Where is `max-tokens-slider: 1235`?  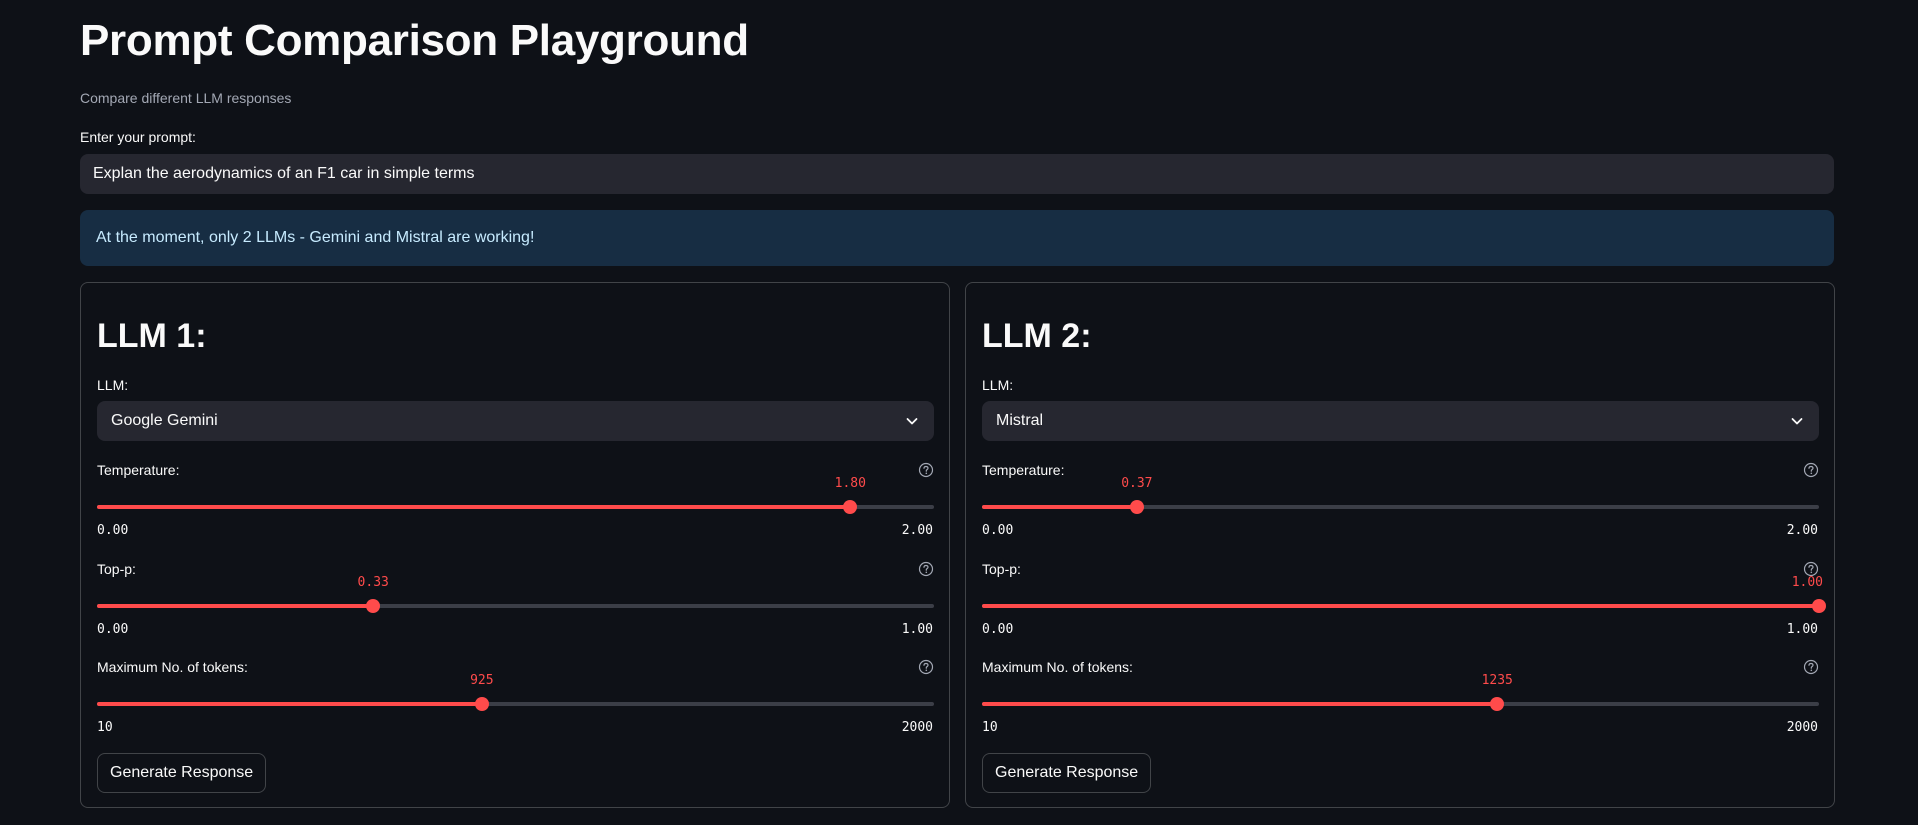
max-tokens-slider: 1235 is located at coordinates (1400, 692).